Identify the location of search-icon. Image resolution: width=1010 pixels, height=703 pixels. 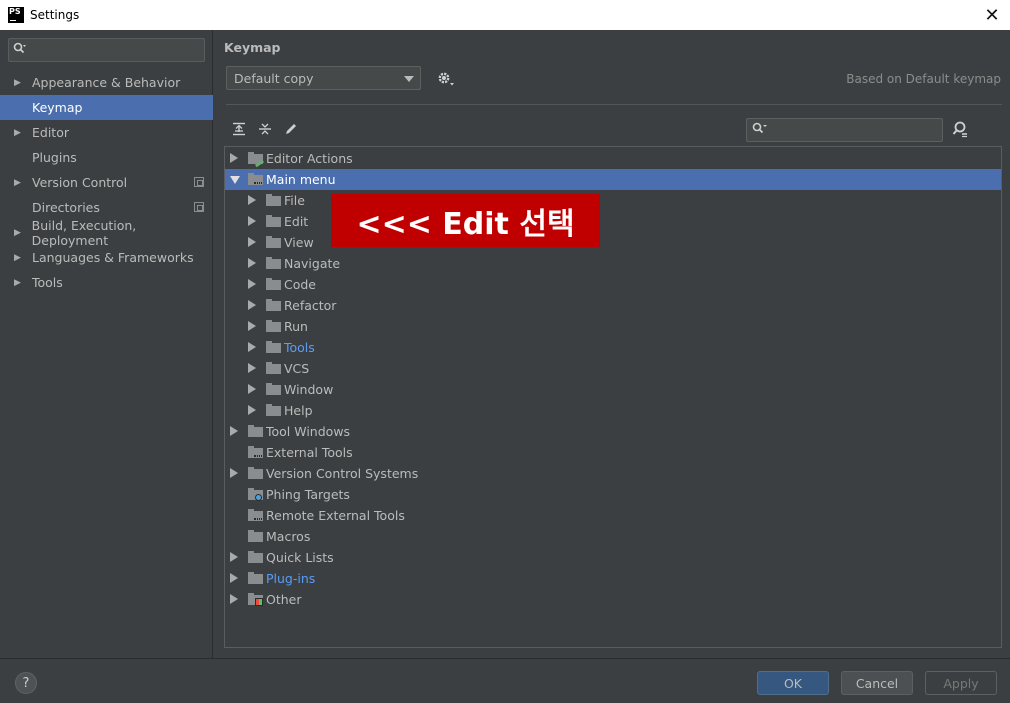
(20, 50).